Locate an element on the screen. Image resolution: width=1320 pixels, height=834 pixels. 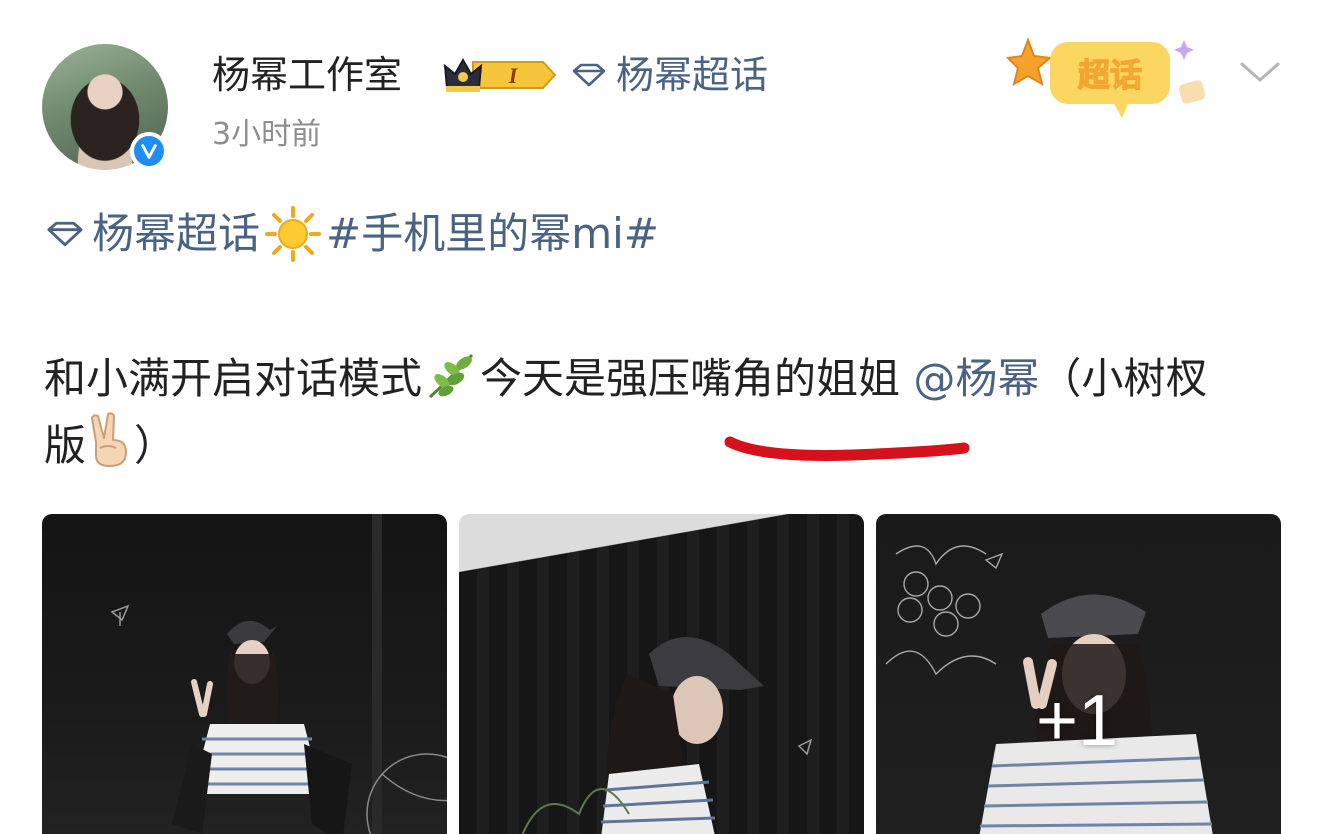
username: 杨幂工作室 is located at coordinates (307, 75).